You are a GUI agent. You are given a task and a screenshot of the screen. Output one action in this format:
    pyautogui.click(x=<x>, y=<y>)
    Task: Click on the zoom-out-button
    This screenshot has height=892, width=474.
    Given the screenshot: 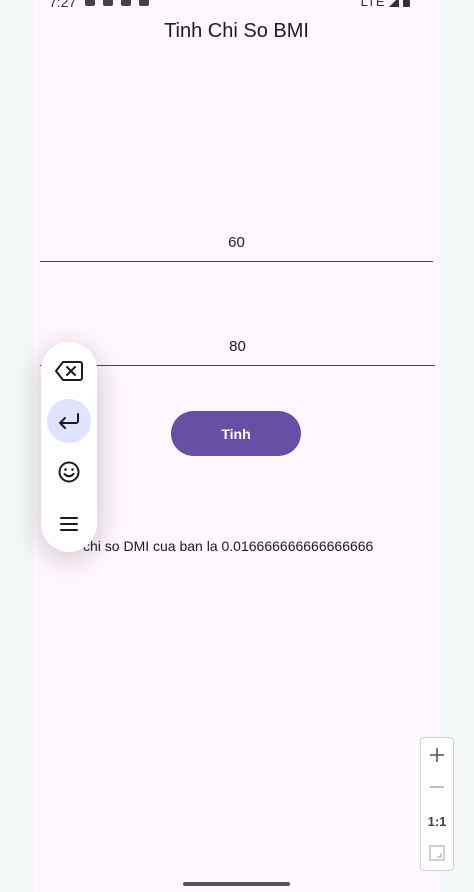 What is the action you would take?
    pyautogui.click(x=437, y=787)
    